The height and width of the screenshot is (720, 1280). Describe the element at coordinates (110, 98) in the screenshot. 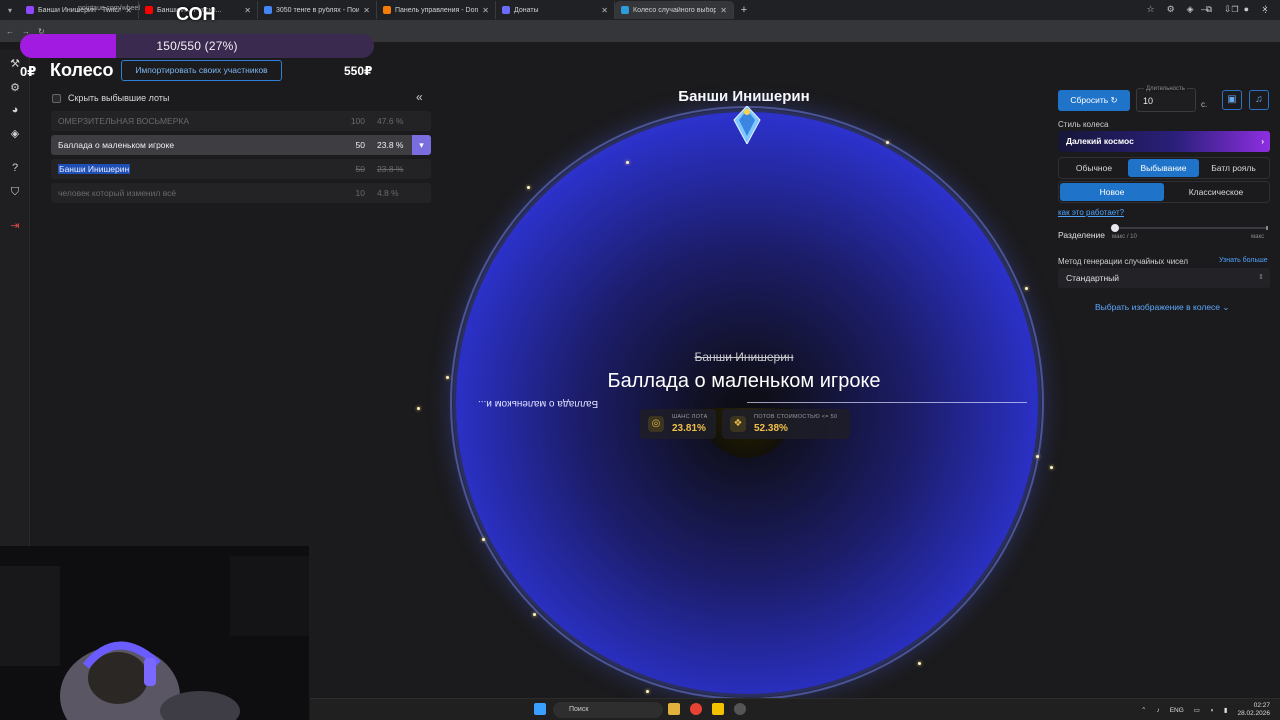

I see `hide-eliminated-toggle: Скрыть выбывшие лоты` at that location.